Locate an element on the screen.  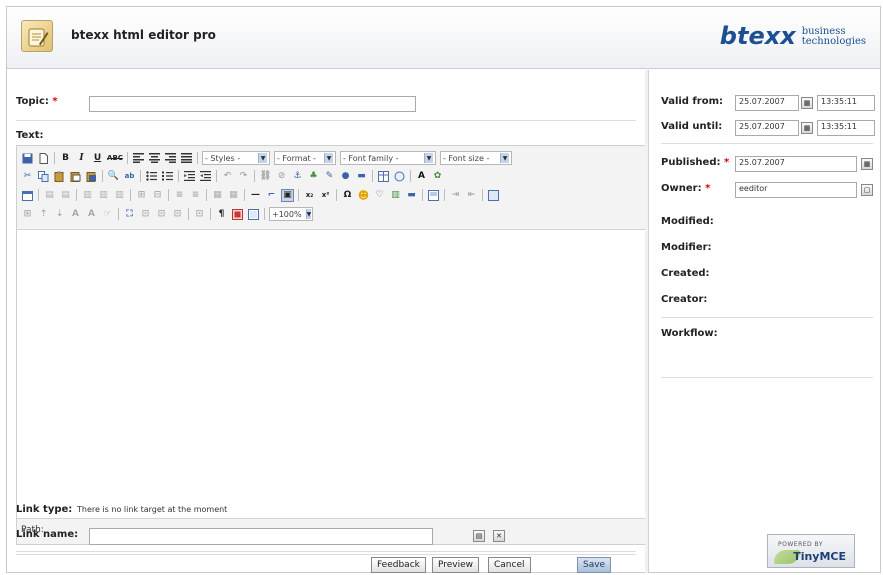
print-icon: ▥ is located at coordinates (395, 195).